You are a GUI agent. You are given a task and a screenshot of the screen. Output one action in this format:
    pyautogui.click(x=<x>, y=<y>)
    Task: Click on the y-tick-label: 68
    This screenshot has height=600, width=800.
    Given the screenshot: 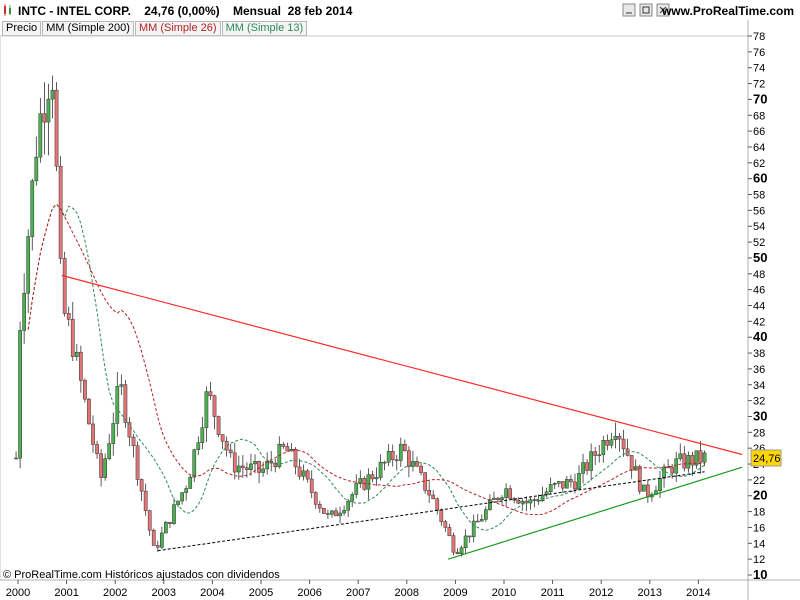 What is the action you would take?
    pyautogui.click(x=759, y=116)
    